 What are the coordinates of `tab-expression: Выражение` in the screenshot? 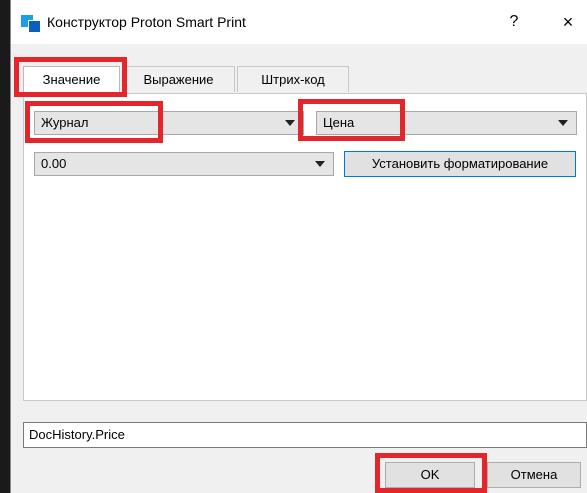 It's located at (178, 79).